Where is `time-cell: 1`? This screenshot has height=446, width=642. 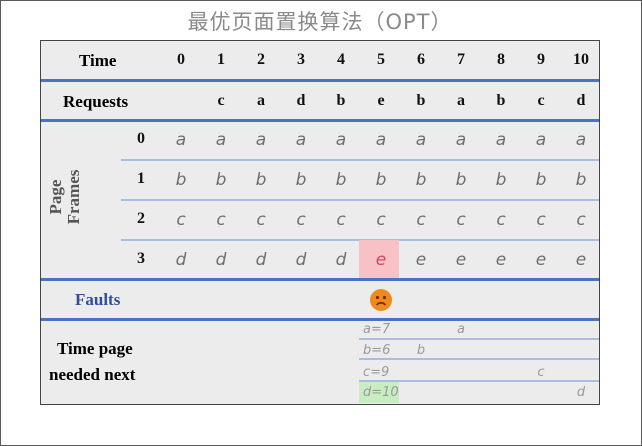
time-cell: 1 is located at coordinates (221, 59).